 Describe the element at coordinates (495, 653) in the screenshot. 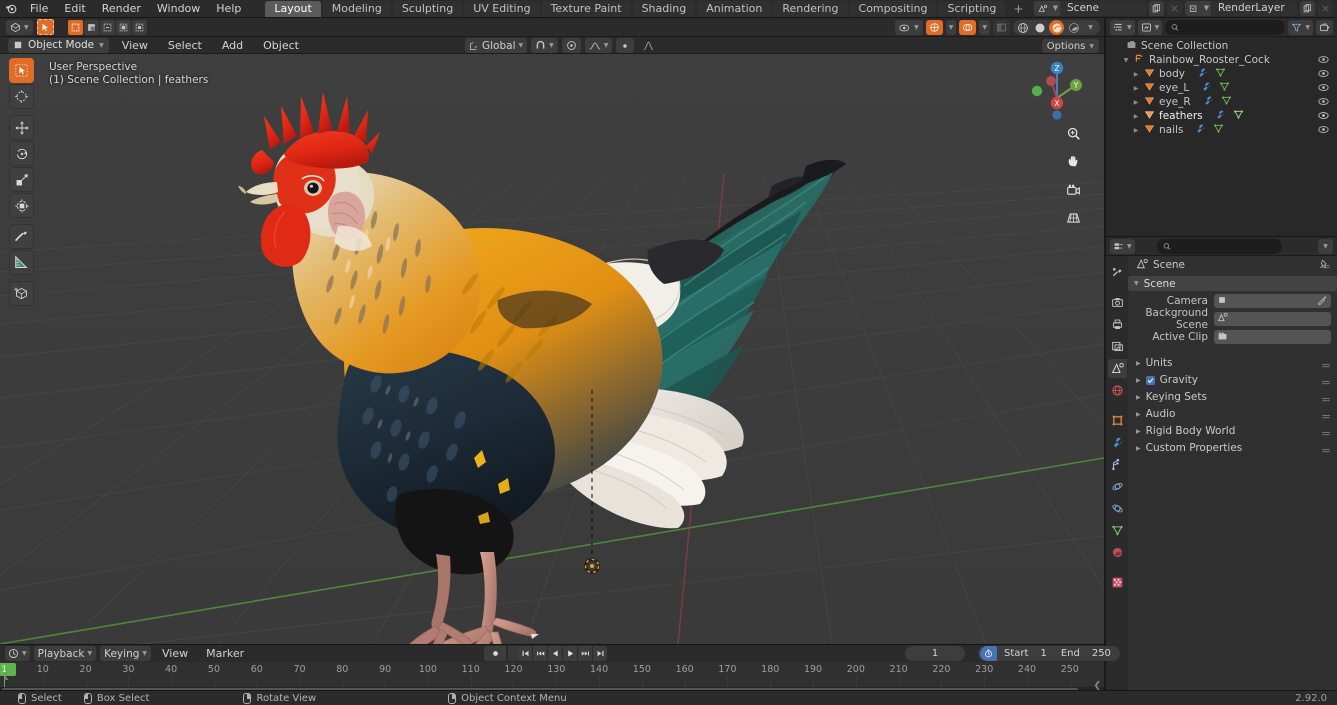

I see `record-keyframe-icon` at that location.